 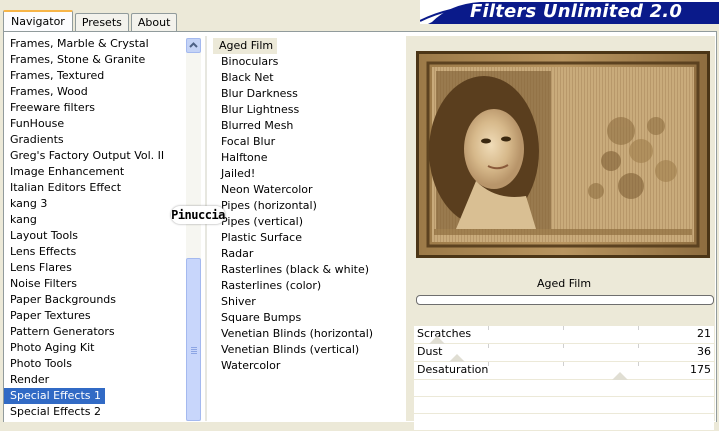 I want to click on filter-item: Venetian Blinds (vertical), so click(x=308, y=350).